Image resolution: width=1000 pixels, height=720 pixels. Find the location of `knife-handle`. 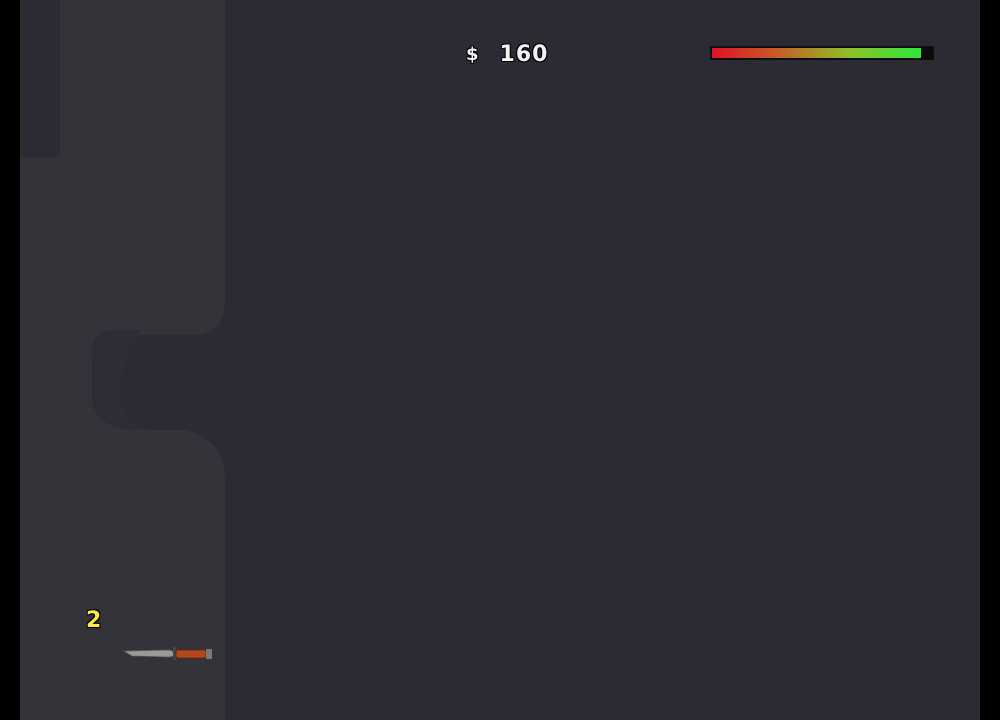

knife-handle is located at coordinates (191, 654).